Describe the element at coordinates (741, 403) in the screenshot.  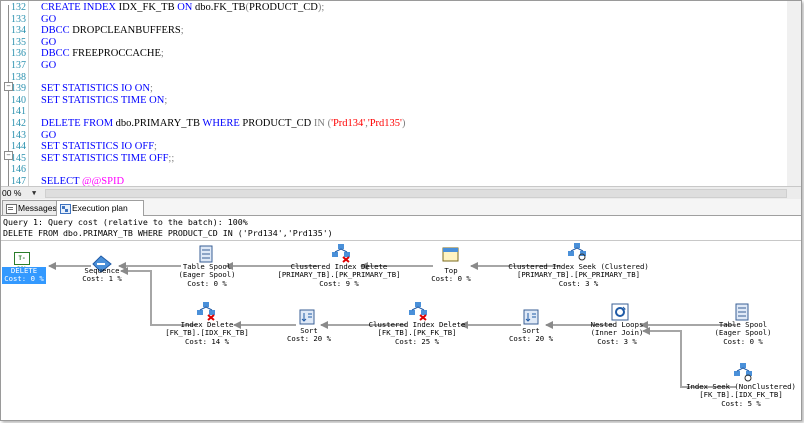
I see `node-cost: Cost: 5 %` at that location.